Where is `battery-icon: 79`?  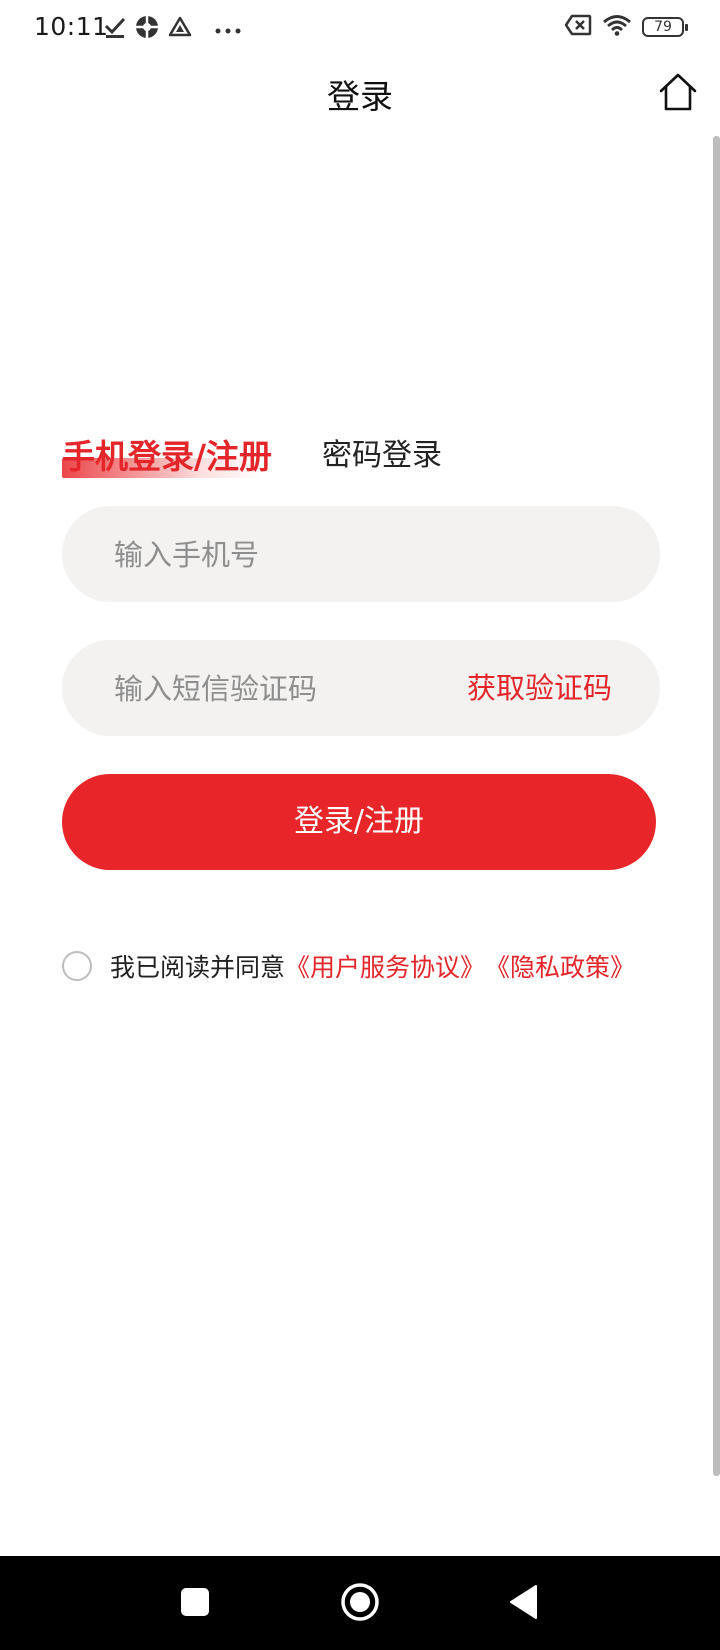 battery-icon: 79 is located at coordinates (665, 27).